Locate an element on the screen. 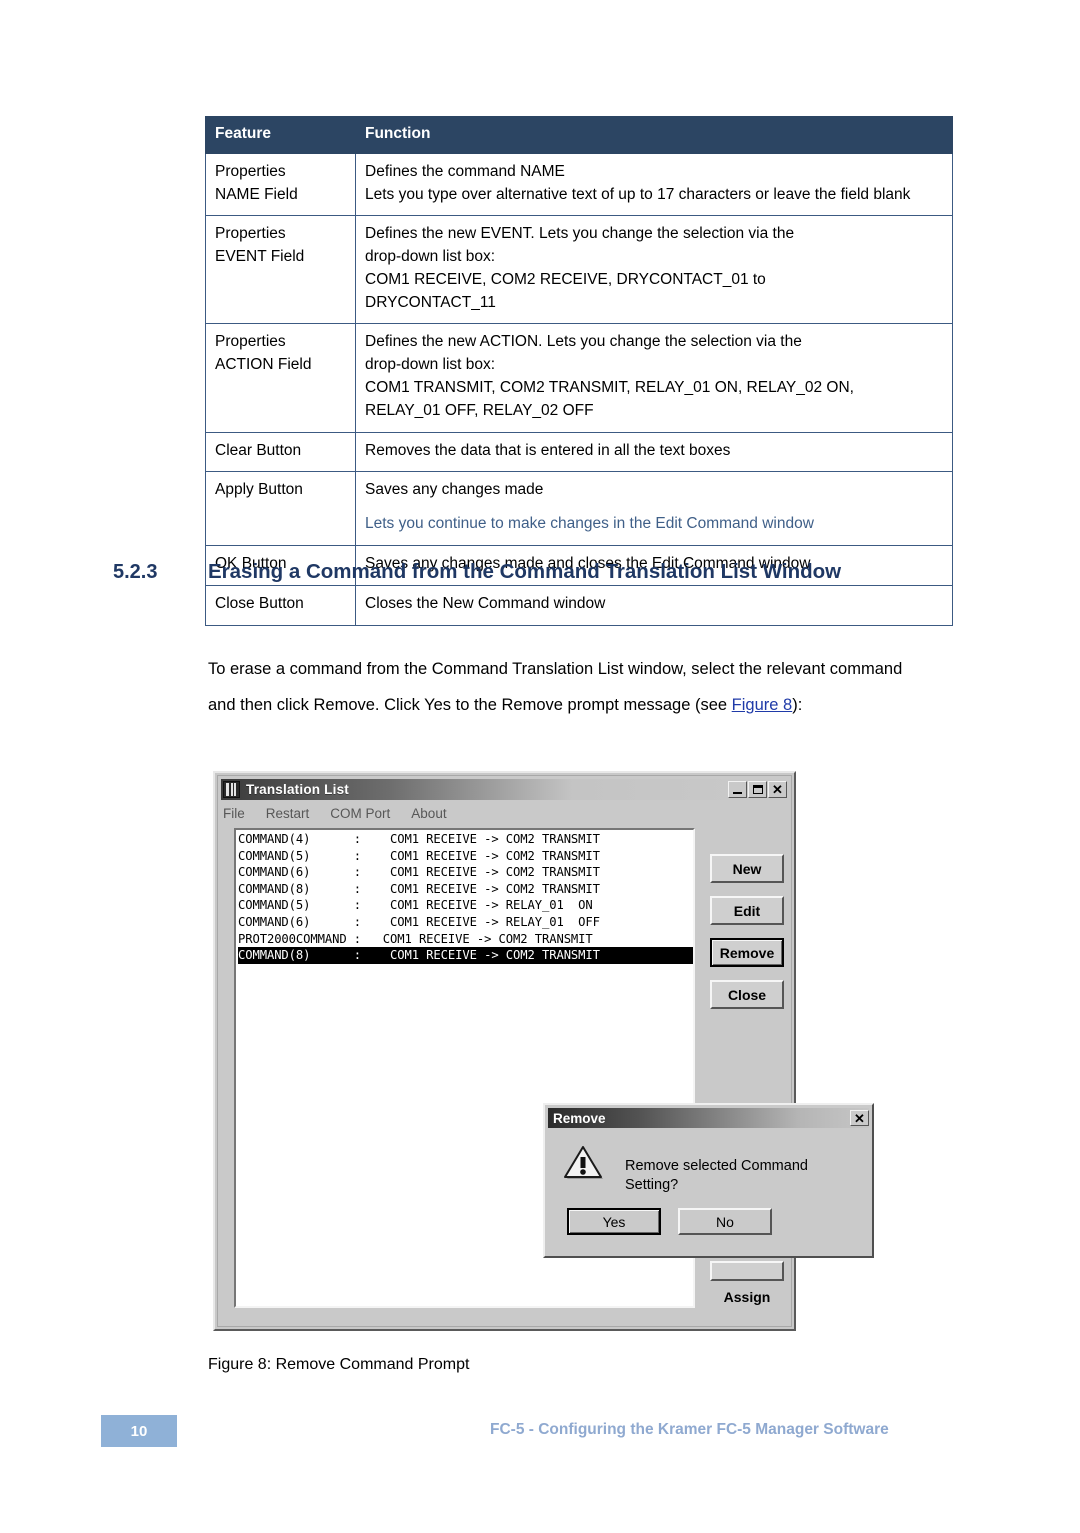 This screenshot has height=1533, width=1080. cell-feature: Properties ACTION Field is located at coordinates (280, 378).